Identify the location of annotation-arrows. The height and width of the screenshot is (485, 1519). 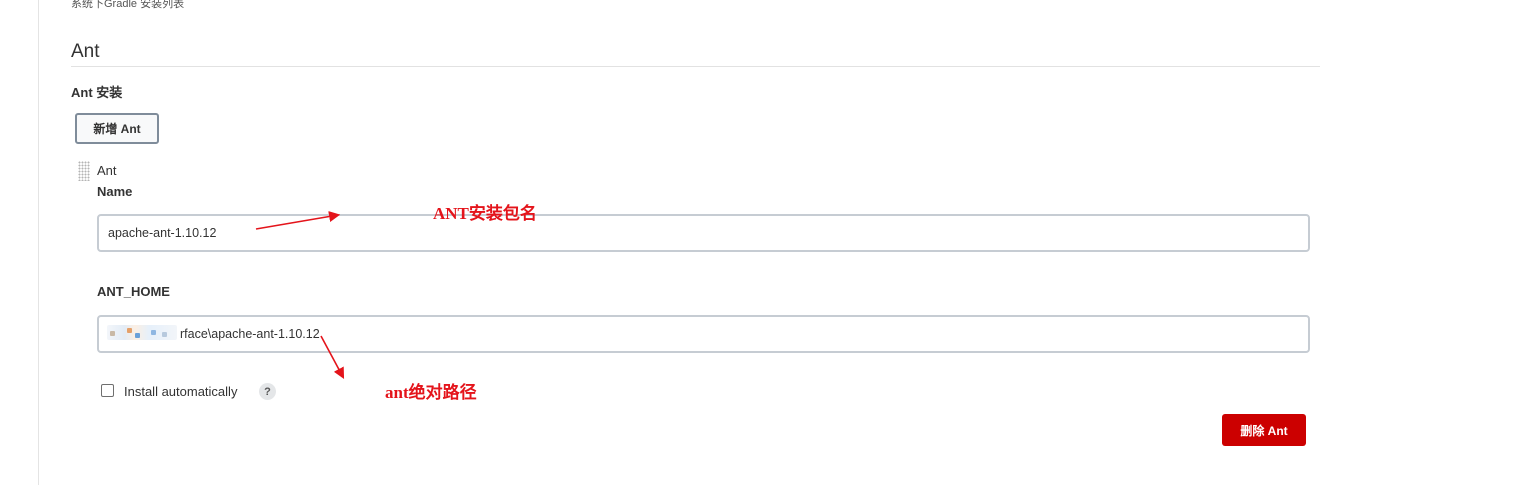
(300, 294).